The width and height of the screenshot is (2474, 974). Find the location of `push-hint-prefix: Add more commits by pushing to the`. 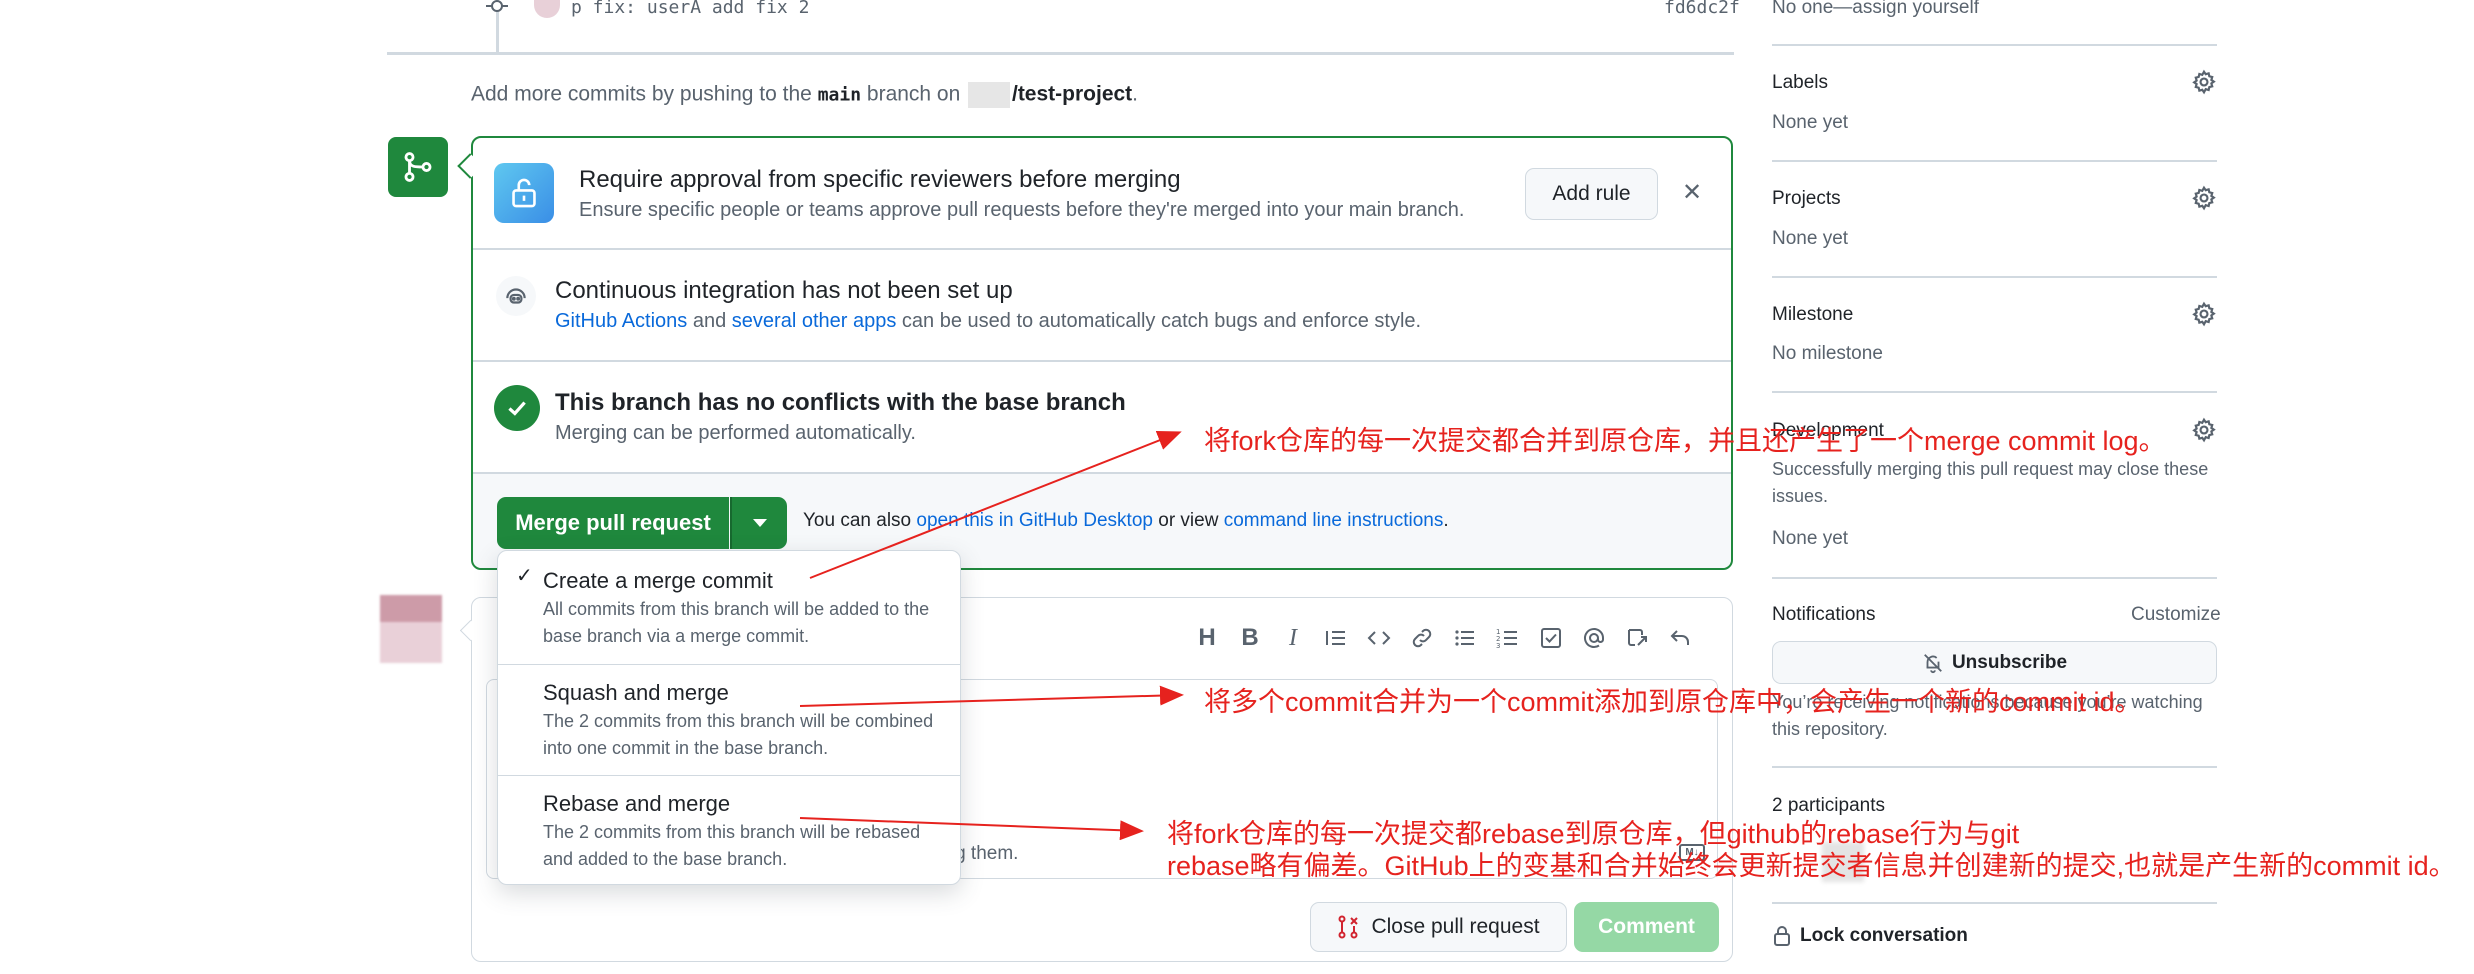

push-hint-prefix: Add more commits by pushing to the is located at coordinates (641, 94).